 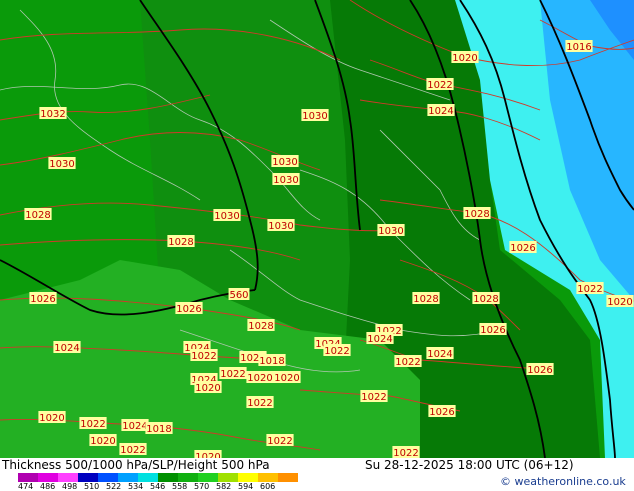 I want to click on contour-label-text: 1032, so click(x=52, y=114).